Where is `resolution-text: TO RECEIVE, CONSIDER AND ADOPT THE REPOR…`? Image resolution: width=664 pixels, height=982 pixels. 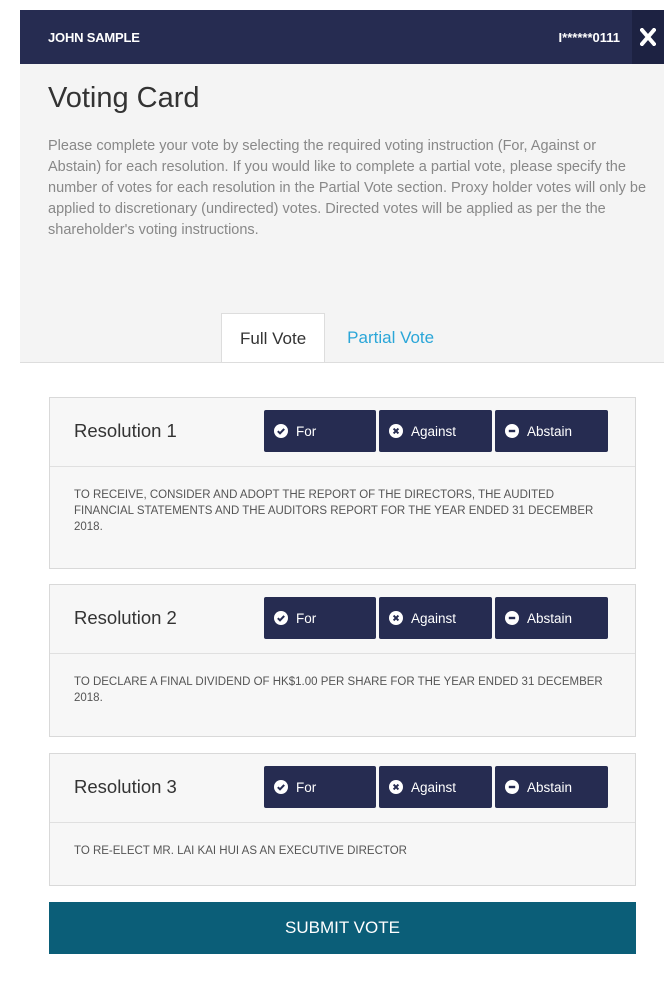 resolution-text: TO RECEIVE, CONSIDER AND ADOPT THE REPOR… is located at coordinates (334, 511).